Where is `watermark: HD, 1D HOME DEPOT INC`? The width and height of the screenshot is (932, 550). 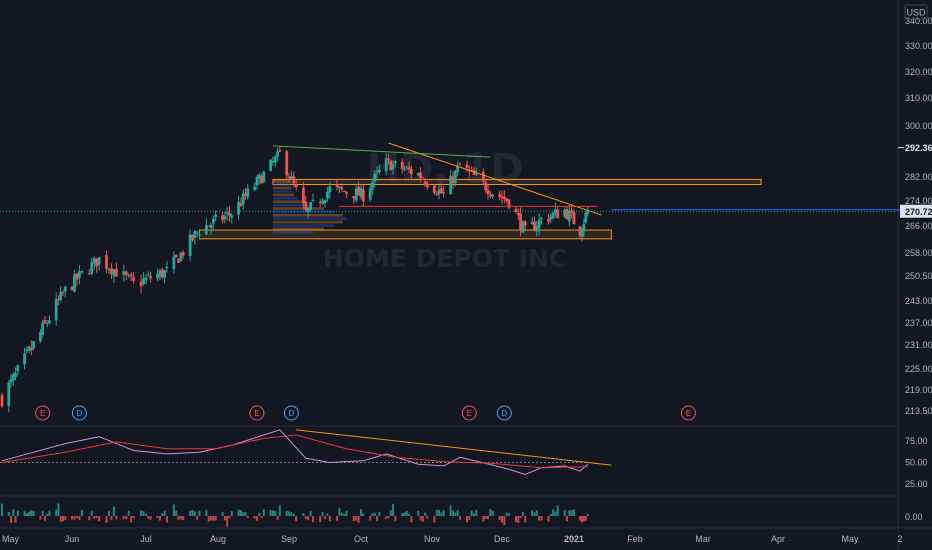
watermark: HD, 1D HOME DEPOT INC is located at coordinates (445, 209).